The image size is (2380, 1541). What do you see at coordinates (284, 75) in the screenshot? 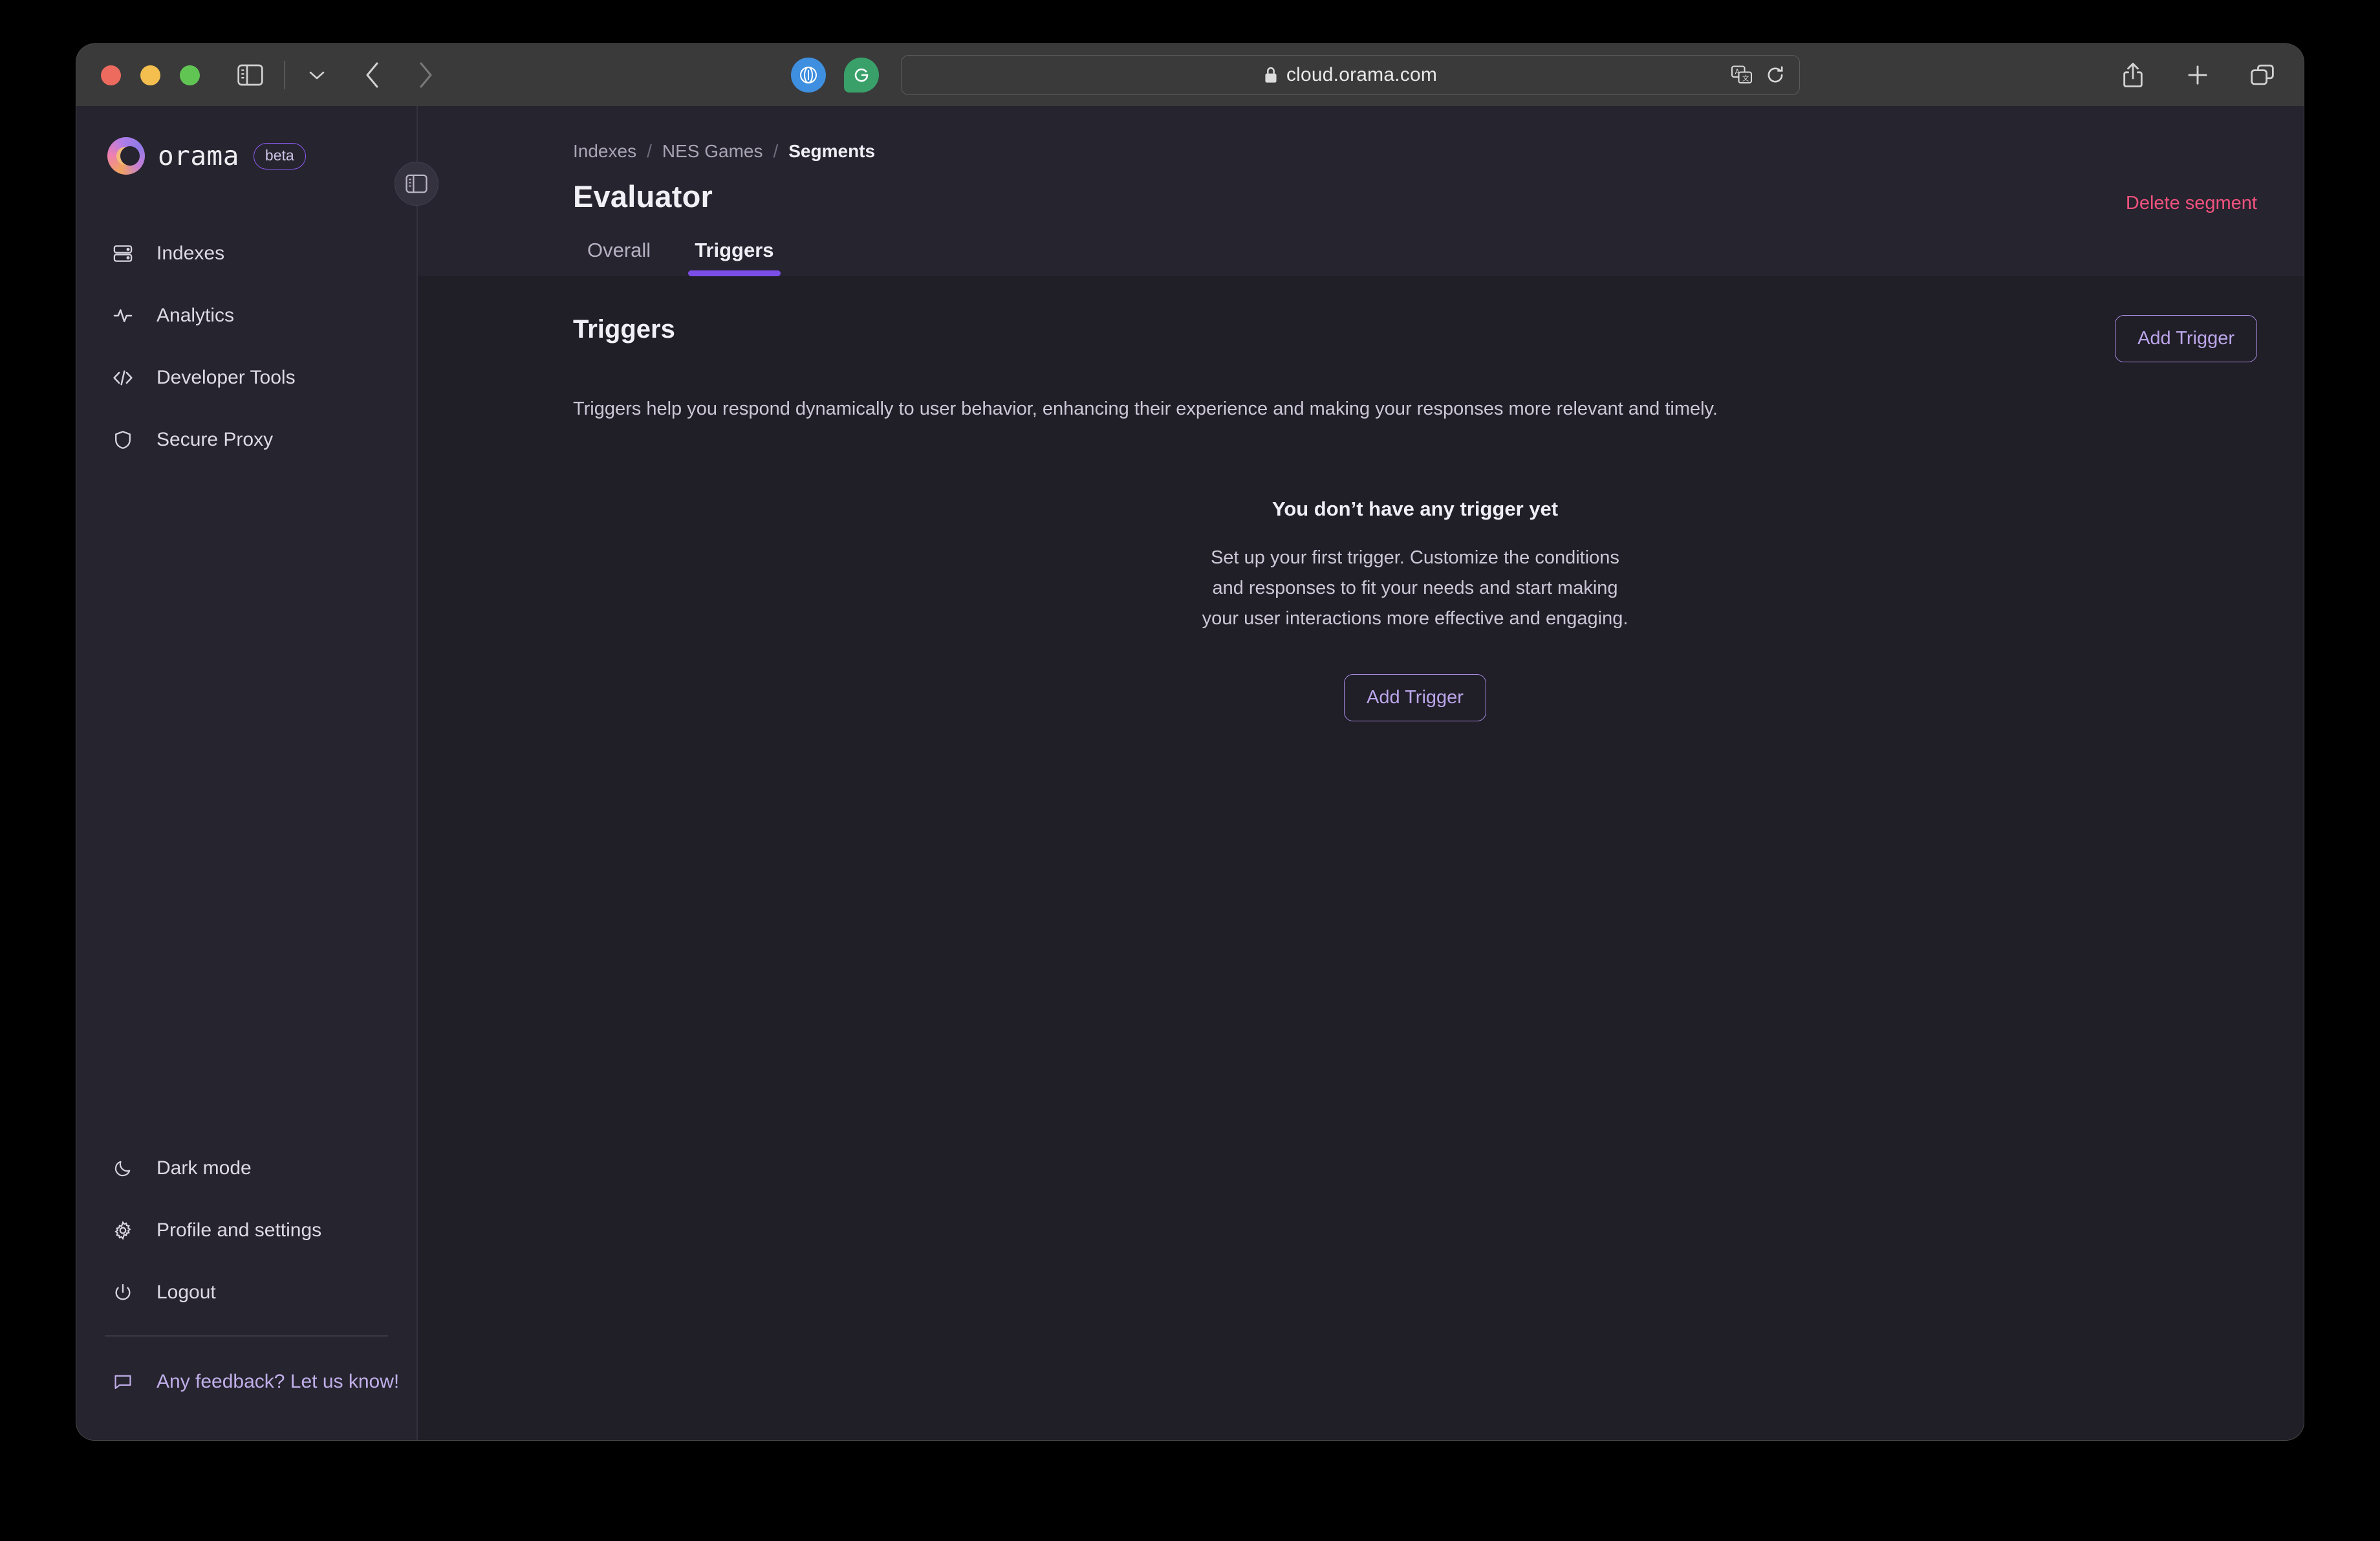
I see `toolbar-divider` at bounding box center [284, 75].